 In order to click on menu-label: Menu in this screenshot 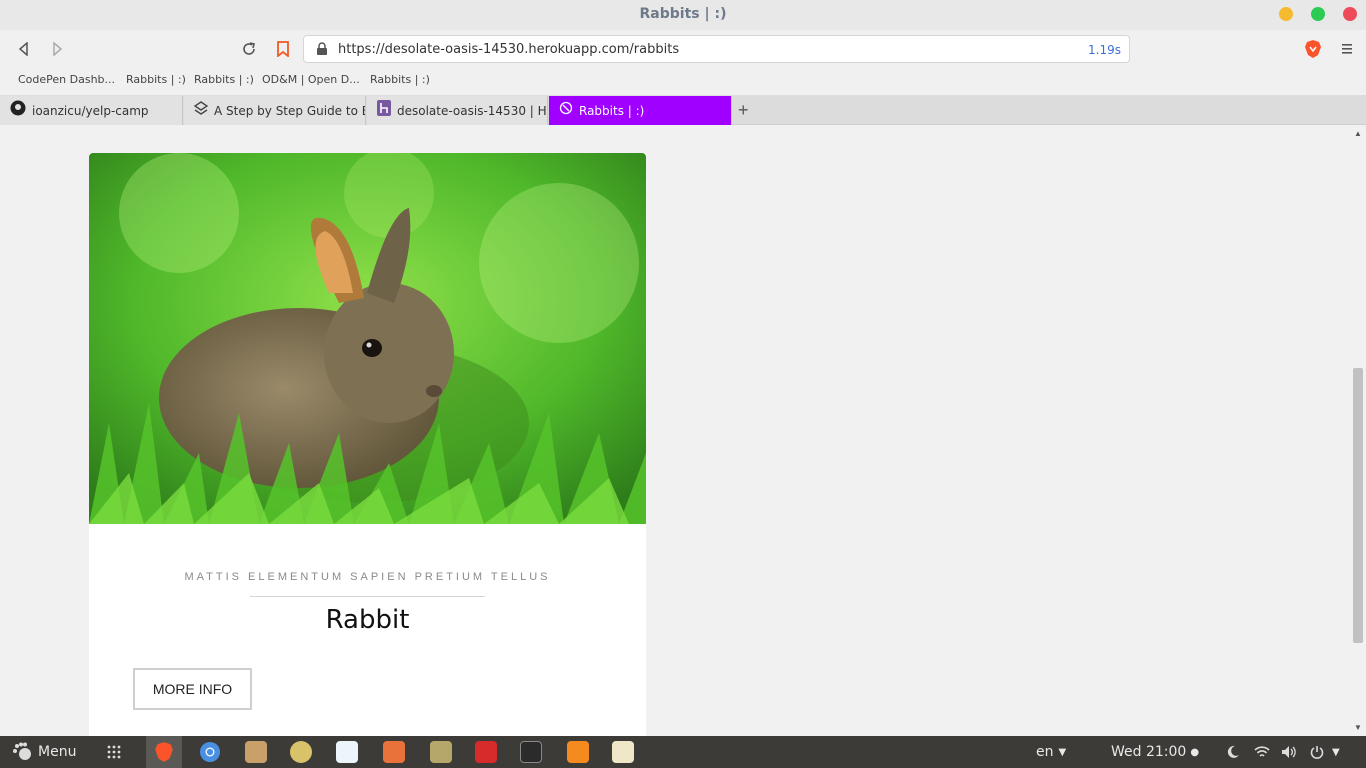, I will do `click(57, 752)`.